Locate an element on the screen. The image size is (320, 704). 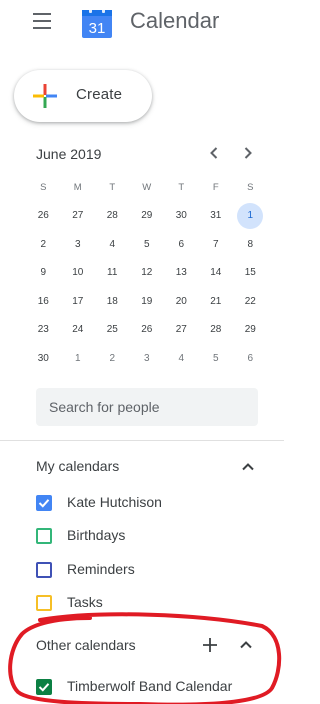
add-other-calendar-button is located at coordinates (210, 645).